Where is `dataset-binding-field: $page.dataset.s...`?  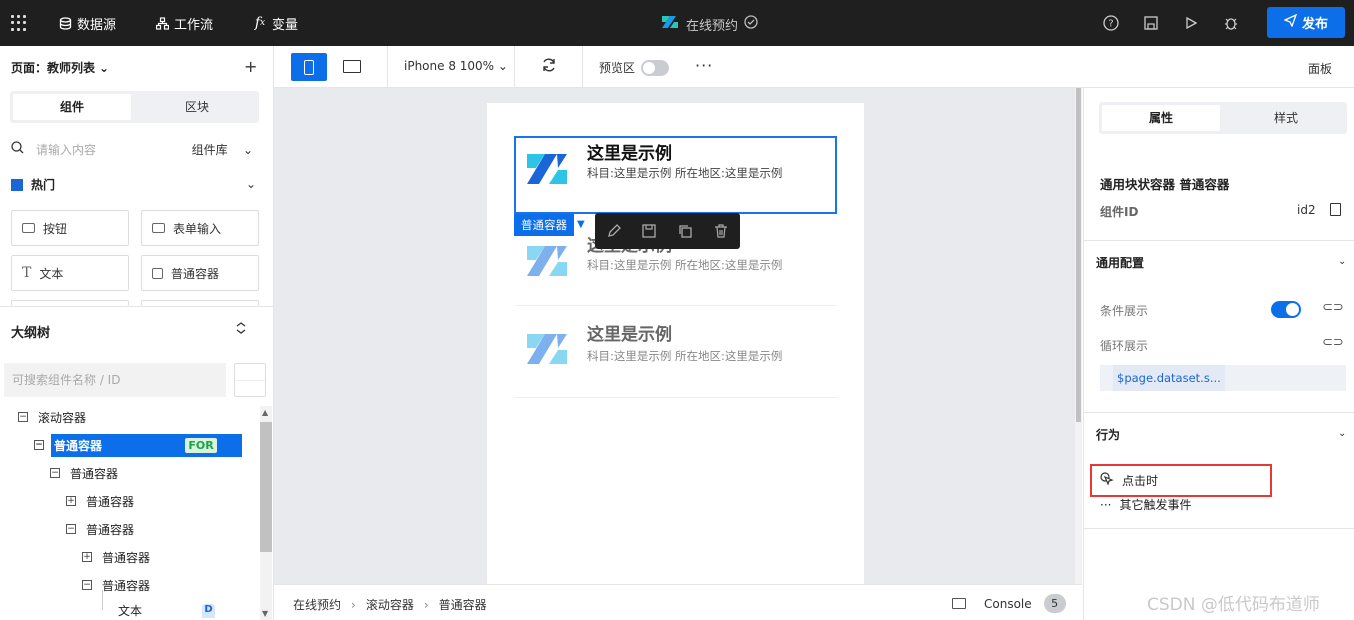 dataset-binding-field: $page.dataset.s... is located at coordinates (1223, 378).